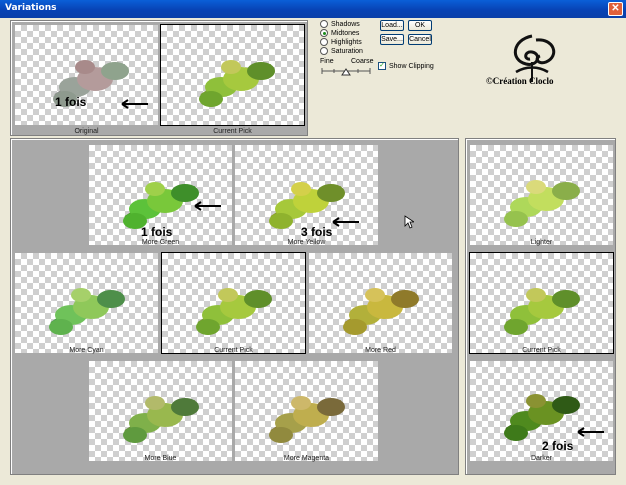  I want to click on thumb-current-pick-grid: Current Pick, so click(233, 303).